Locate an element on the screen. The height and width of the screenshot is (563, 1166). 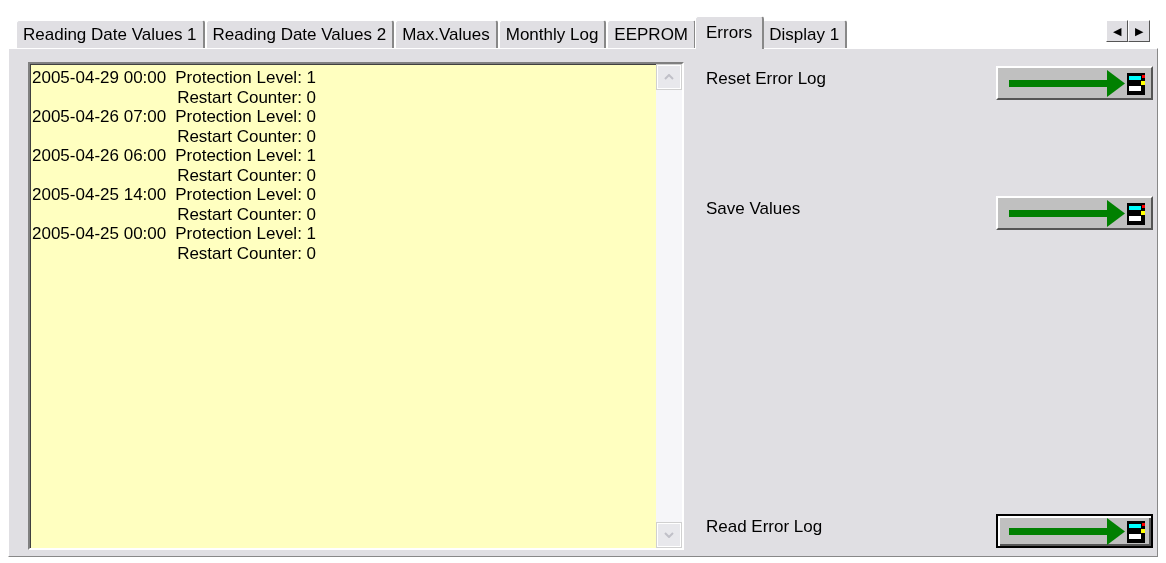
log-time: 2005-04-25 00:00 is located at coordinates (99, 234).